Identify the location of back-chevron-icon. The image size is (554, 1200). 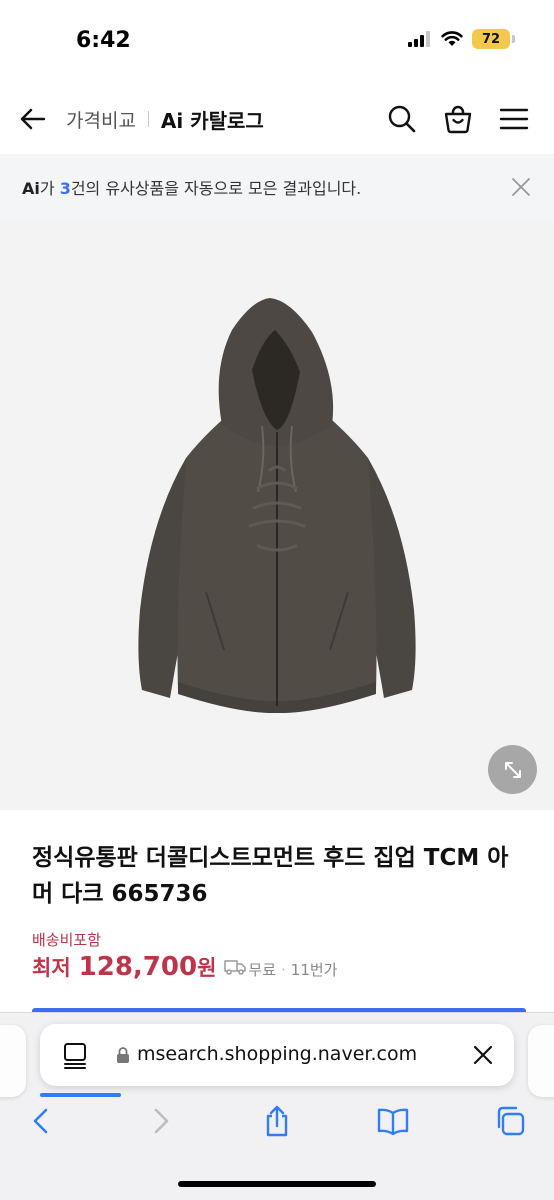
(42, 1121).